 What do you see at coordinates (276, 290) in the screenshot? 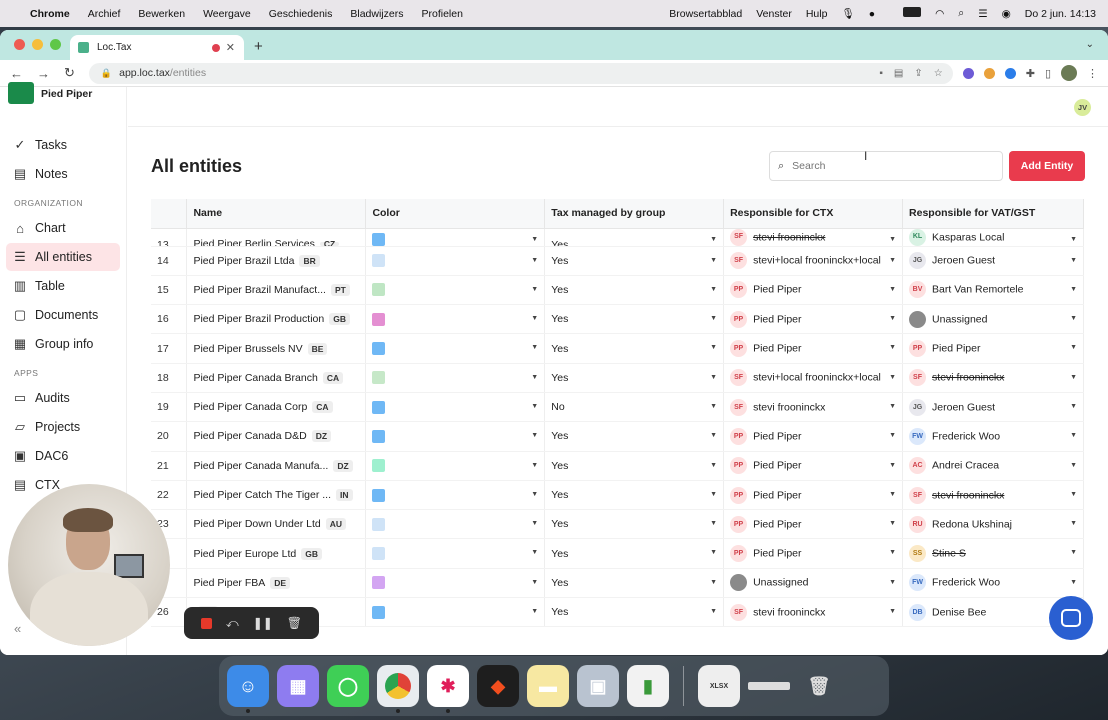
I see `entity-name-cell: Pied Piper Brazil Manufact... PT` at bounding box center [276, 290].